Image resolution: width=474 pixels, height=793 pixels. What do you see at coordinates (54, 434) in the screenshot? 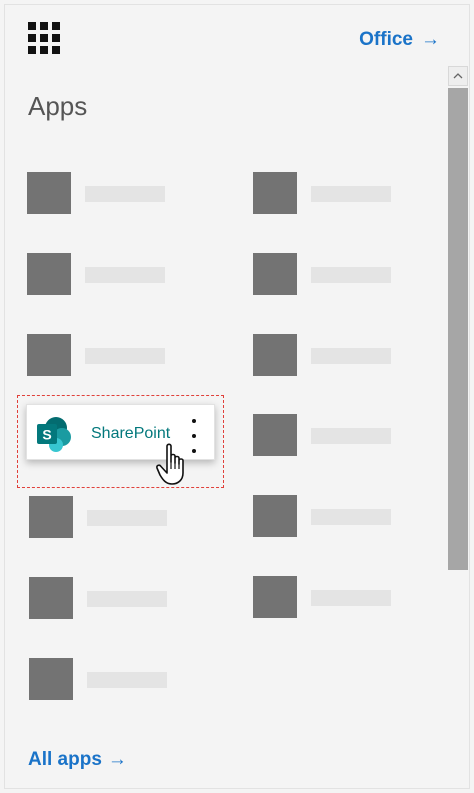
I see `sharepoint-icon: S` at bounding box center [54, 434].